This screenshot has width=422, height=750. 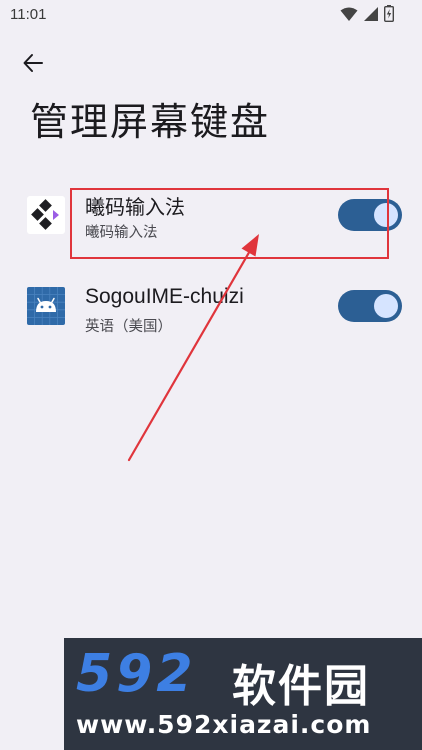 What do you see at coordinates (46, 306) in the screenshot?
I see `android-robot-icon` at bounding box center [46, 306].